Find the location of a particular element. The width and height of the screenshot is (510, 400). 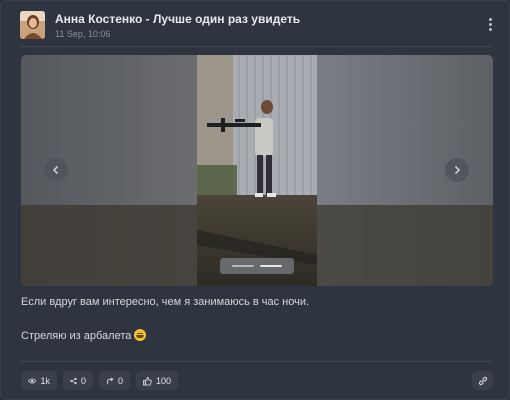

post-header-title: Анна Костенко - Лучше один раз увидеть is located at coordinates (177, 19).